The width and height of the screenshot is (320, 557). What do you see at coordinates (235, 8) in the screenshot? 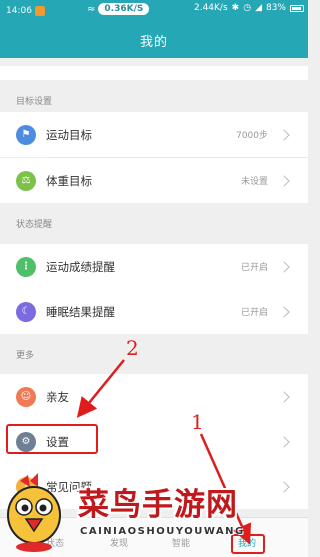
I see `bluetooth-icon: ✱` at bounding box center [235, 8].